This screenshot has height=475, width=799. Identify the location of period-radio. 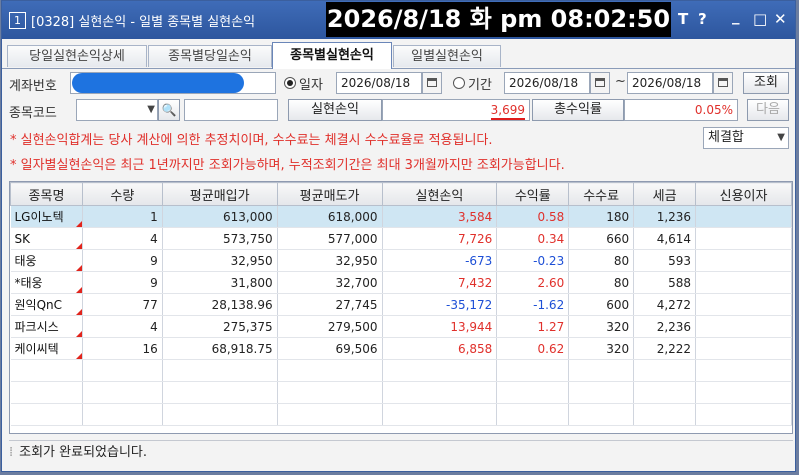
(459, 83).